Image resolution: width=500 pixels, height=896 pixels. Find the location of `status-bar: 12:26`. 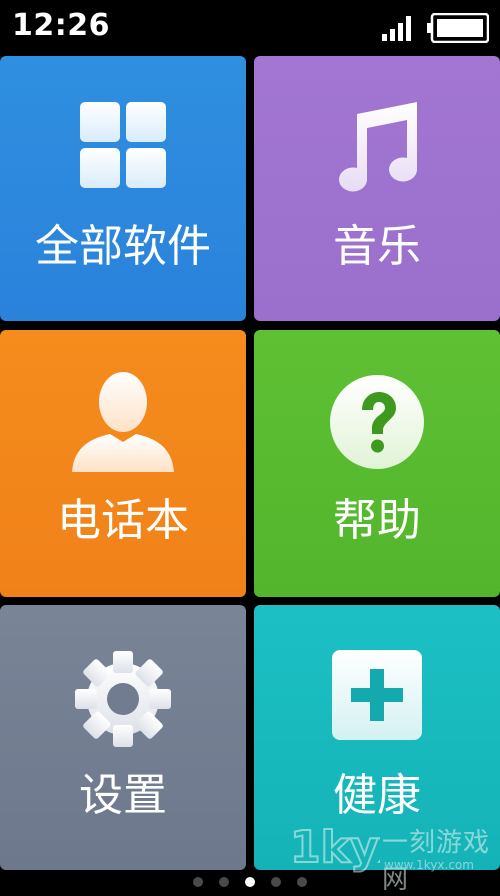

status-bar: 12:26 is located at coordinates (250, 28).